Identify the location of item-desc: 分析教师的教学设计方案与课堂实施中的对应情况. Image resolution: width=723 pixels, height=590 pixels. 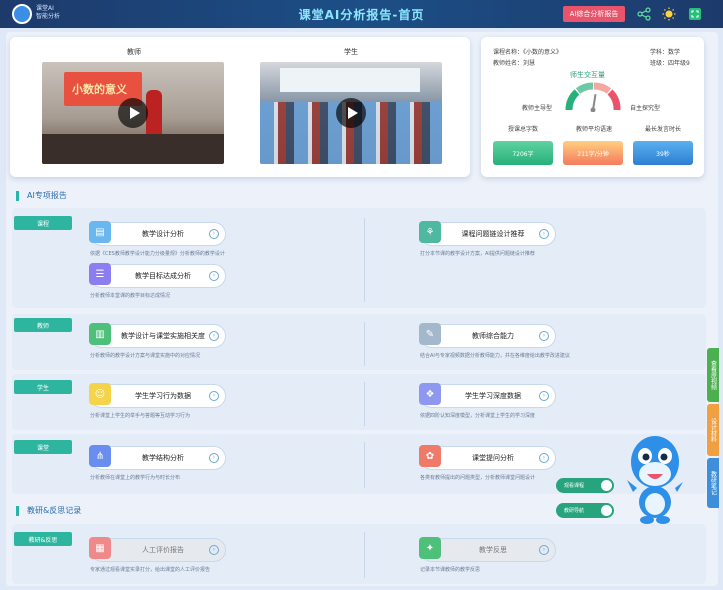
(145, 356).